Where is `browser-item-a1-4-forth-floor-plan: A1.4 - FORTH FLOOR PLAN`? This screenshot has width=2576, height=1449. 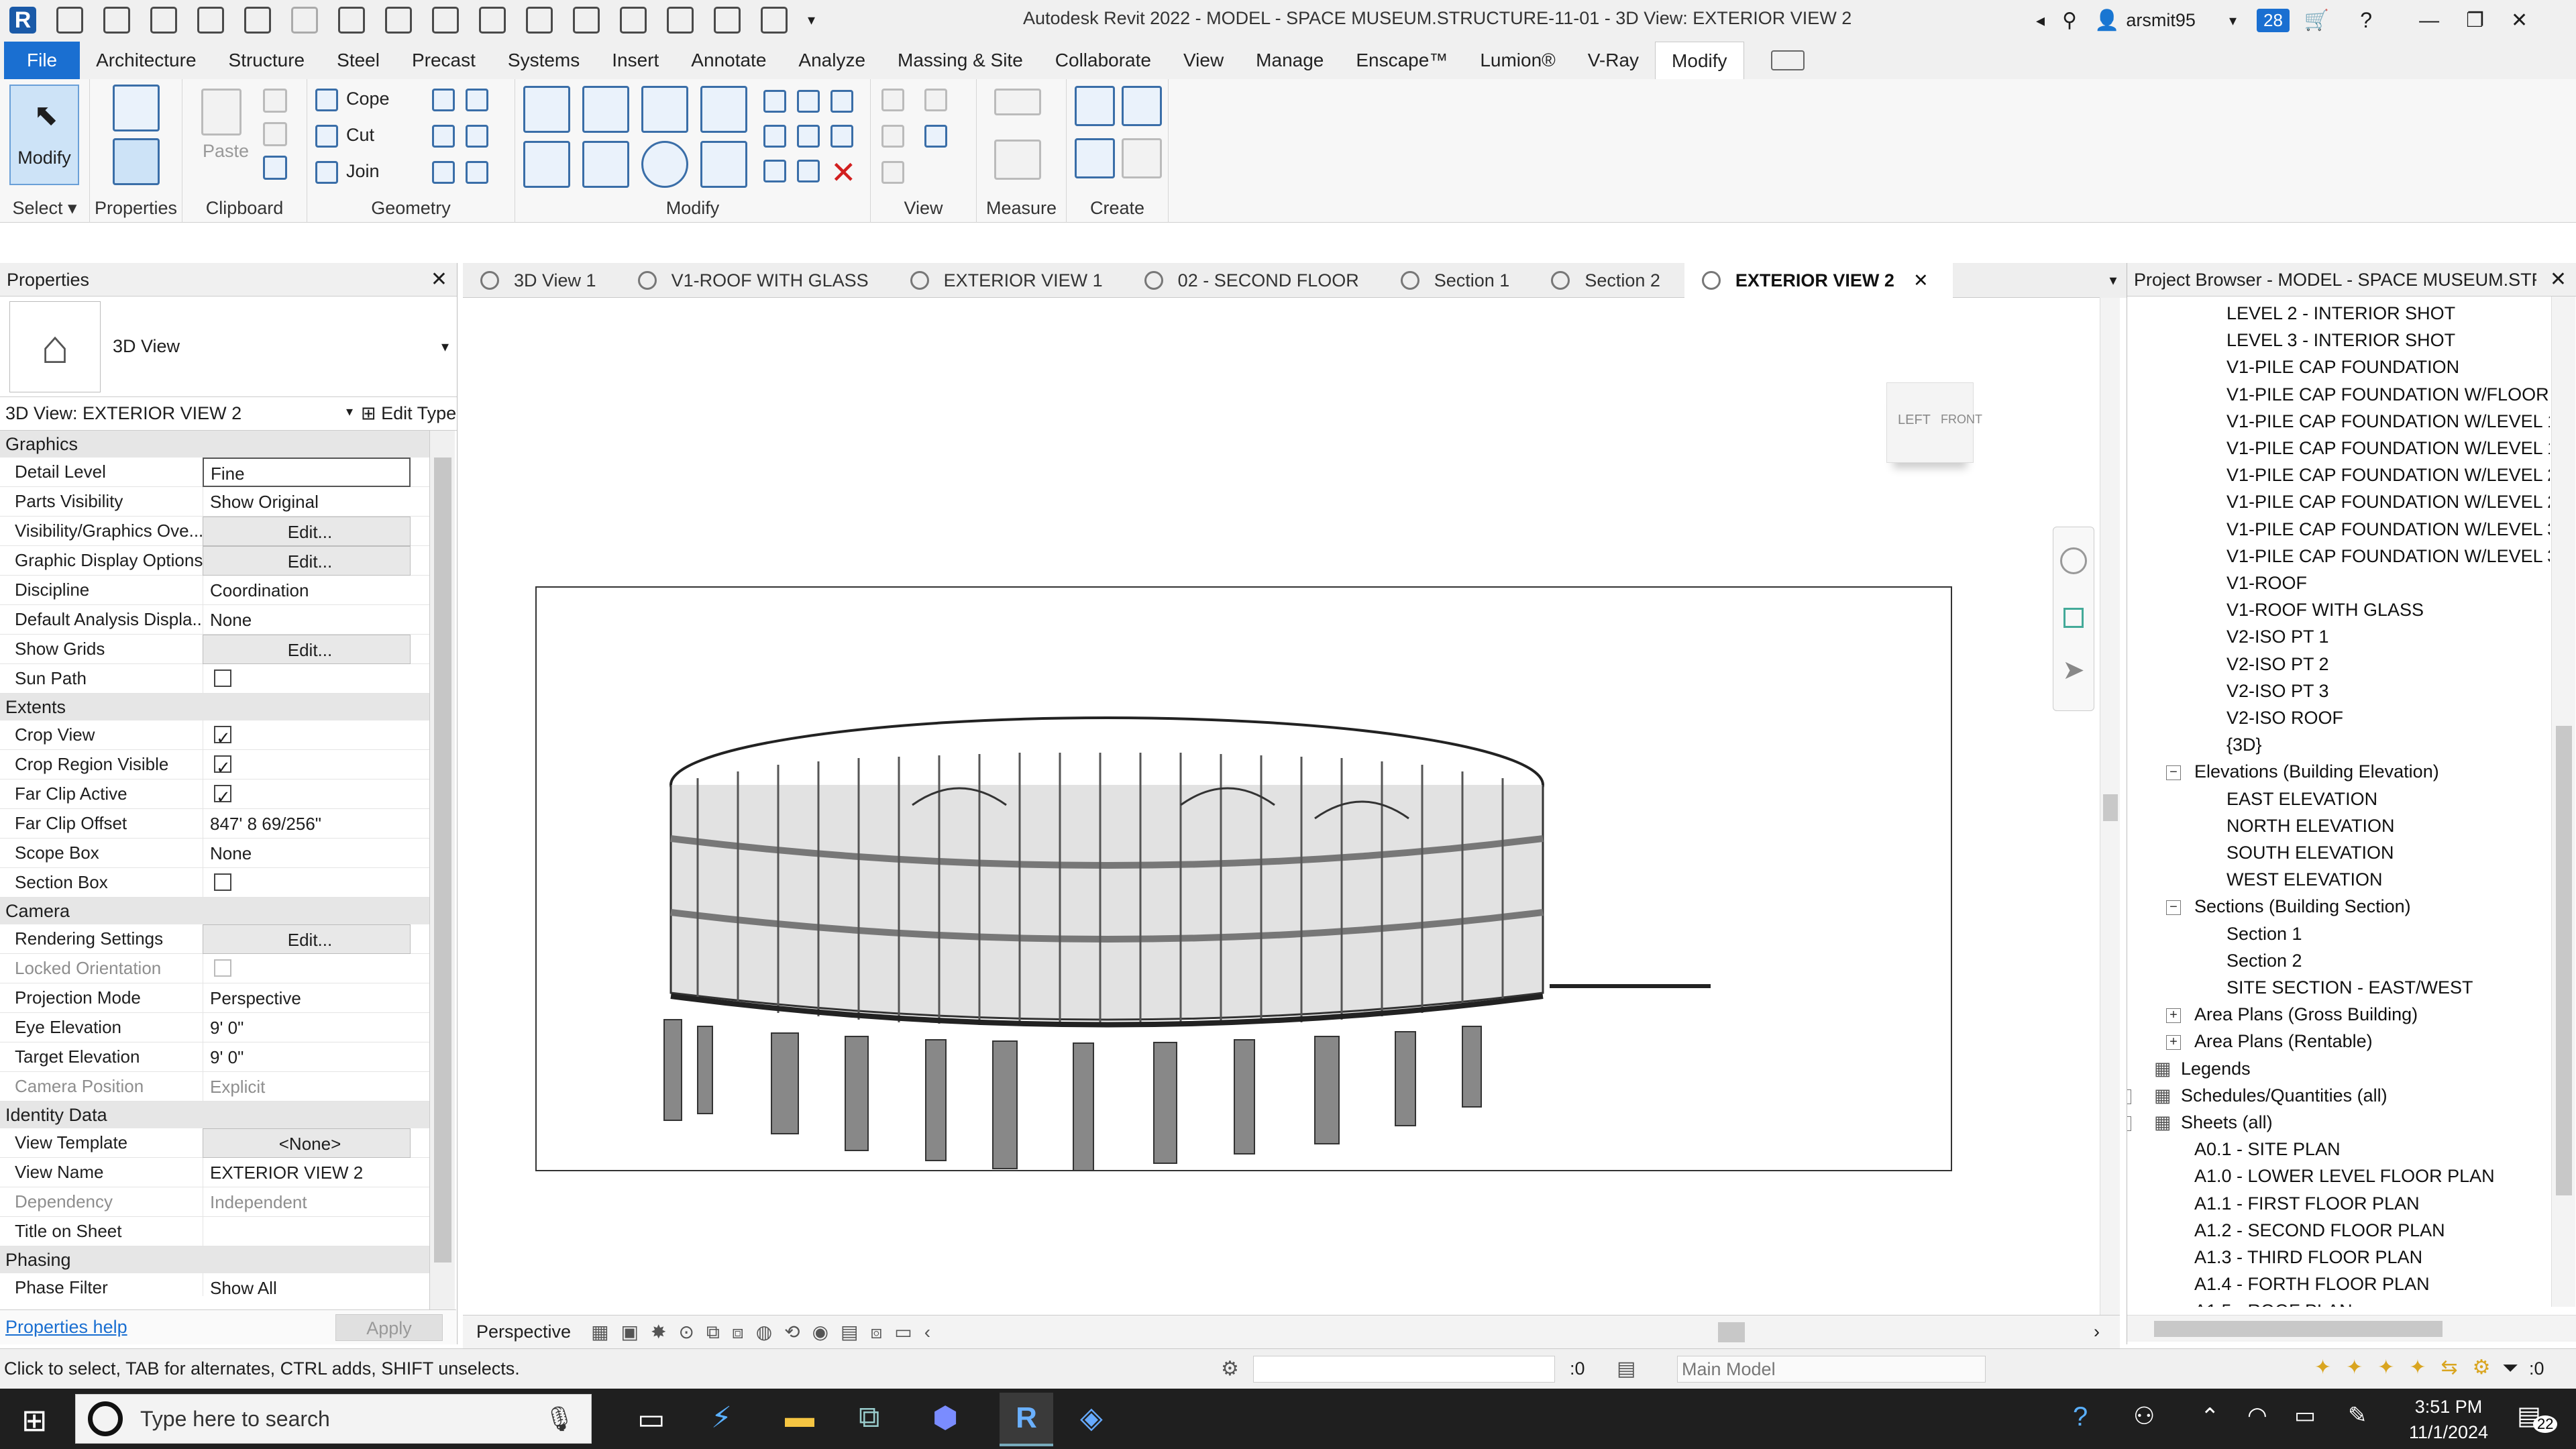 browser-item-a1-4-forth-floor-plan: A1.4 - FORTH FLOOR PLAN is located at coordinates (2312, 1284).